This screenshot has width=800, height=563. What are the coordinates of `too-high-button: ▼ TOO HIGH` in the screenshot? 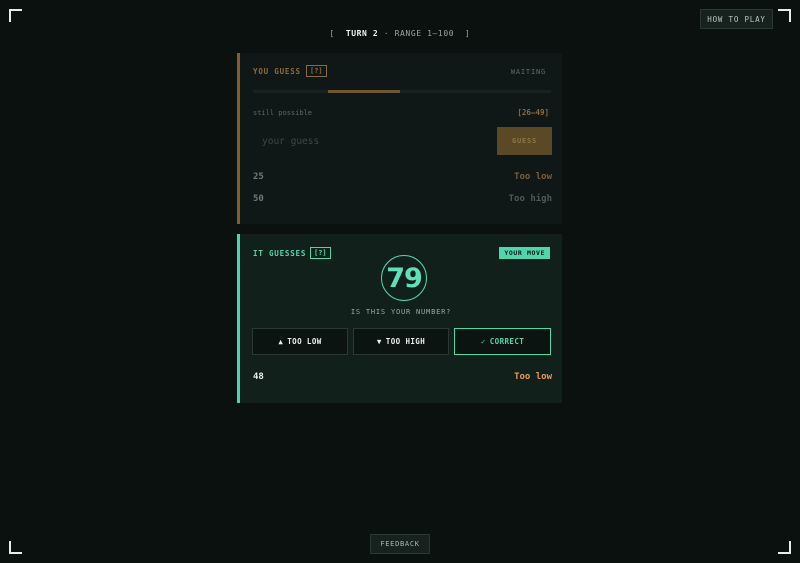 It's located at (401, 341).